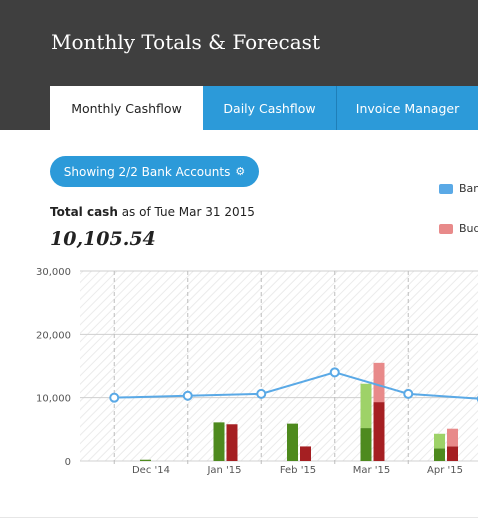  I want to click on legend-swatch-bank, so click(446, 188).